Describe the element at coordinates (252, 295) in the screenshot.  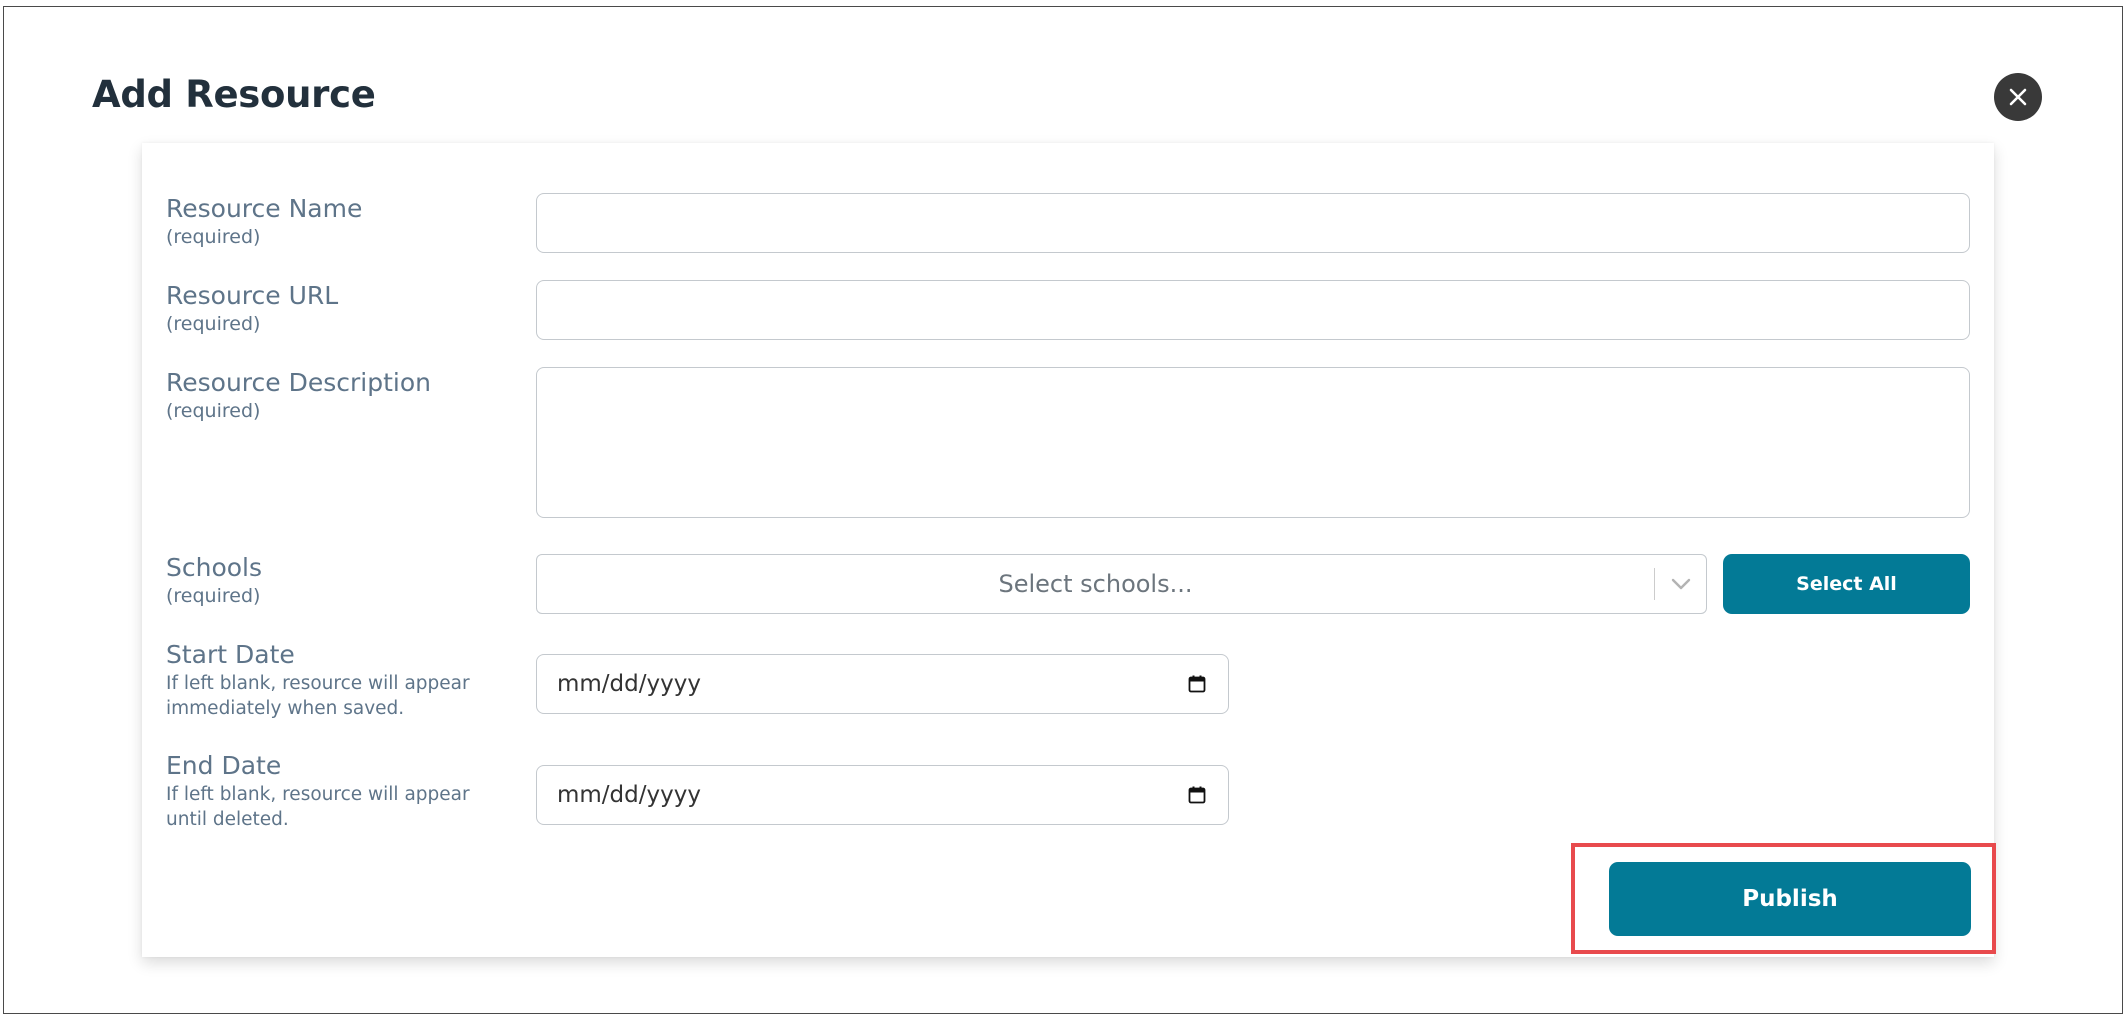
I see `resource-url-label: Resource URL` at that location.